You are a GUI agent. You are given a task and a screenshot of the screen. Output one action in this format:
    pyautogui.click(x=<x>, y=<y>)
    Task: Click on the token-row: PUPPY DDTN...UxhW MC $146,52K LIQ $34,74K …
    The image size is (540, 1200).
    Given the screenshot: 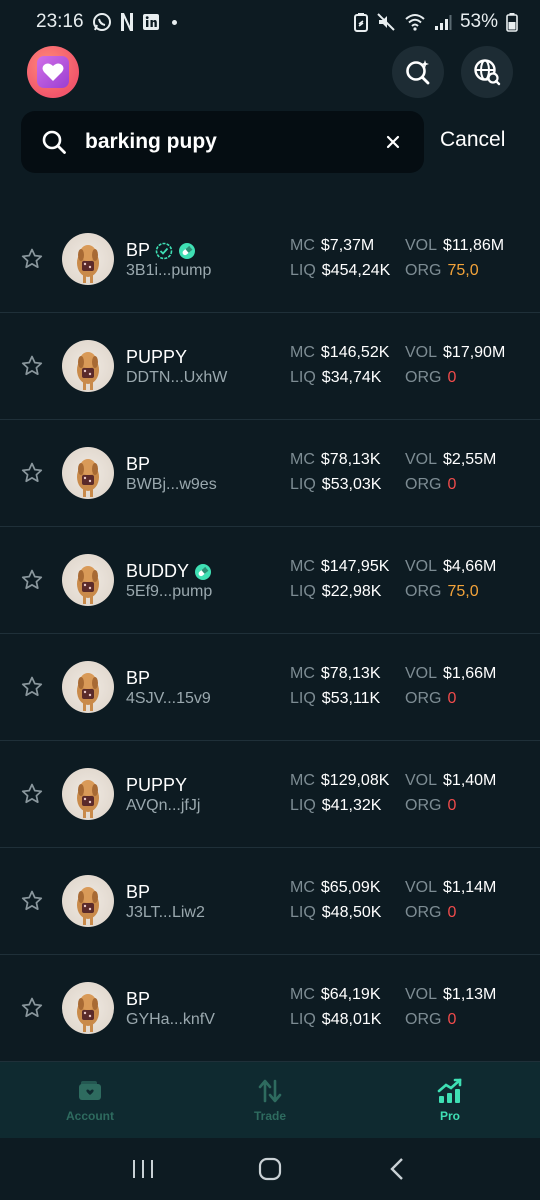 What is the action you would take?
    pyautogui.click(x=270, y=366)
    